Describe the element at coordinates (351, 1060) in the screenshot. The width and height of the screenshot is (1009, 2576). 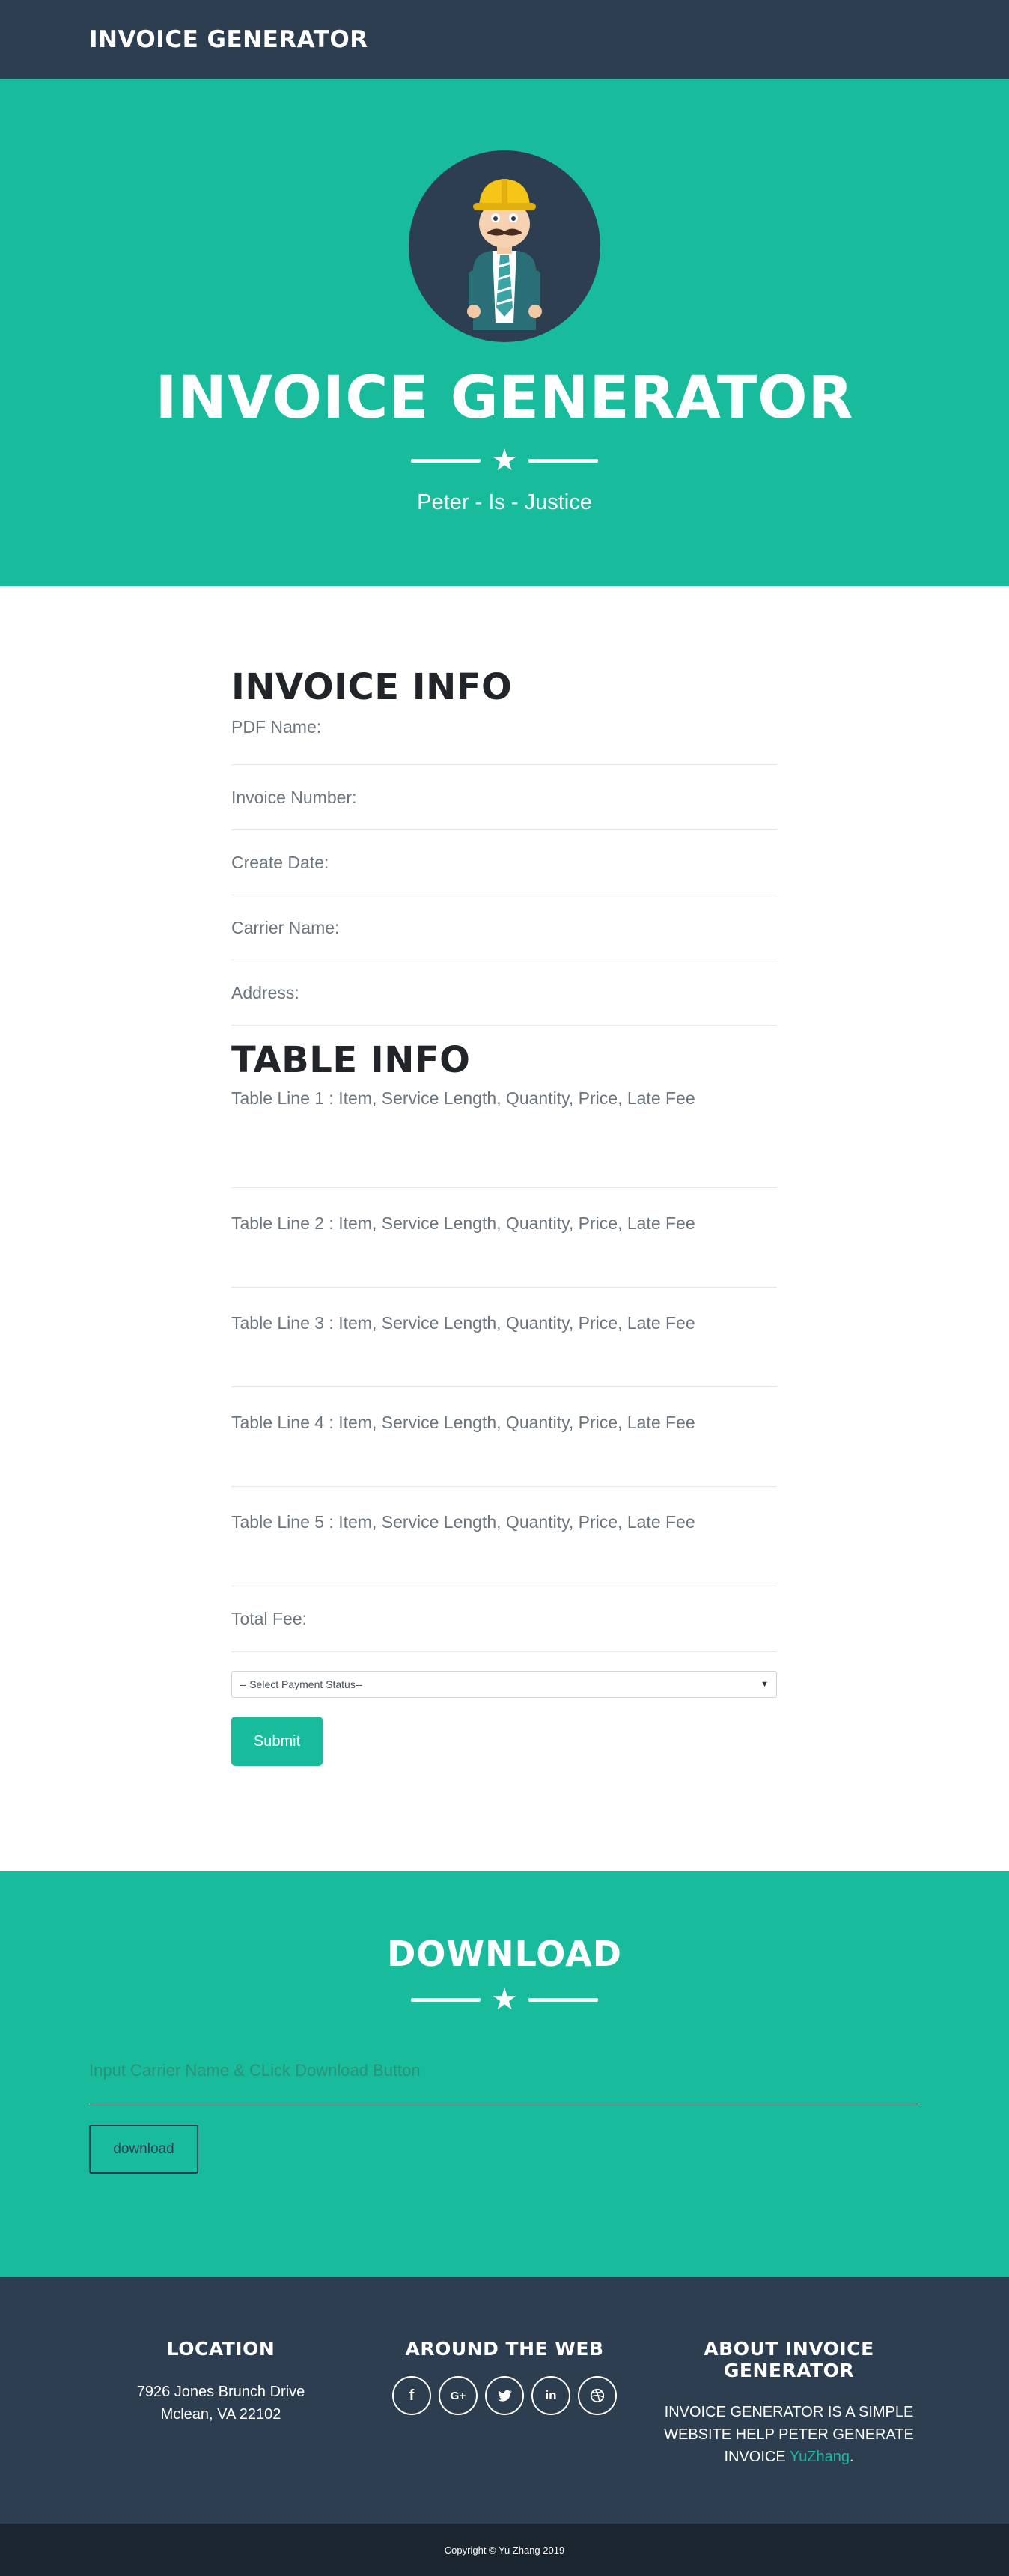
I see `table-info-heading: TABLE INFO` at that location.